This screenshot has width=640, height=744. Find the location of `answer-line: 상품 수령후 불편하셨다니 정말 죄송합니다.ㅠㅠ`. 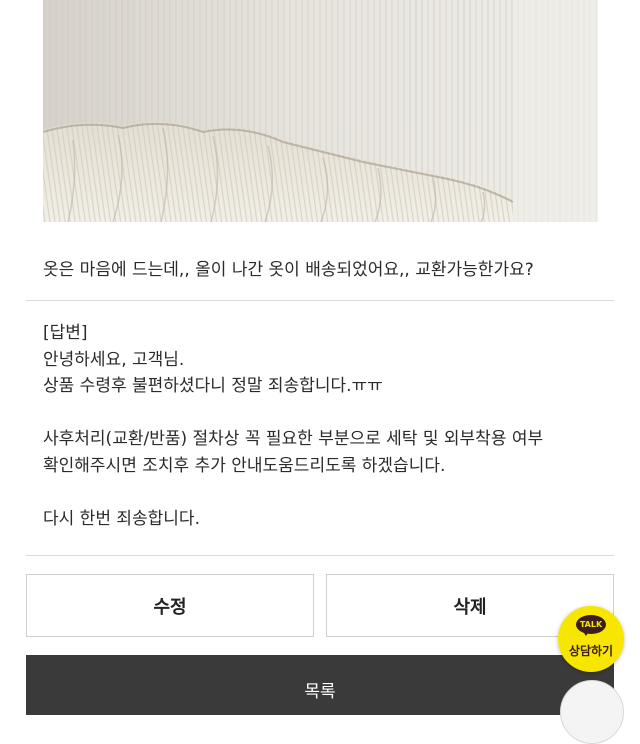

answer-line: 상품 수령후 불편하셨다니 정말 죄송합니다.ㅠㅠ is located at coordinates (213, 386).